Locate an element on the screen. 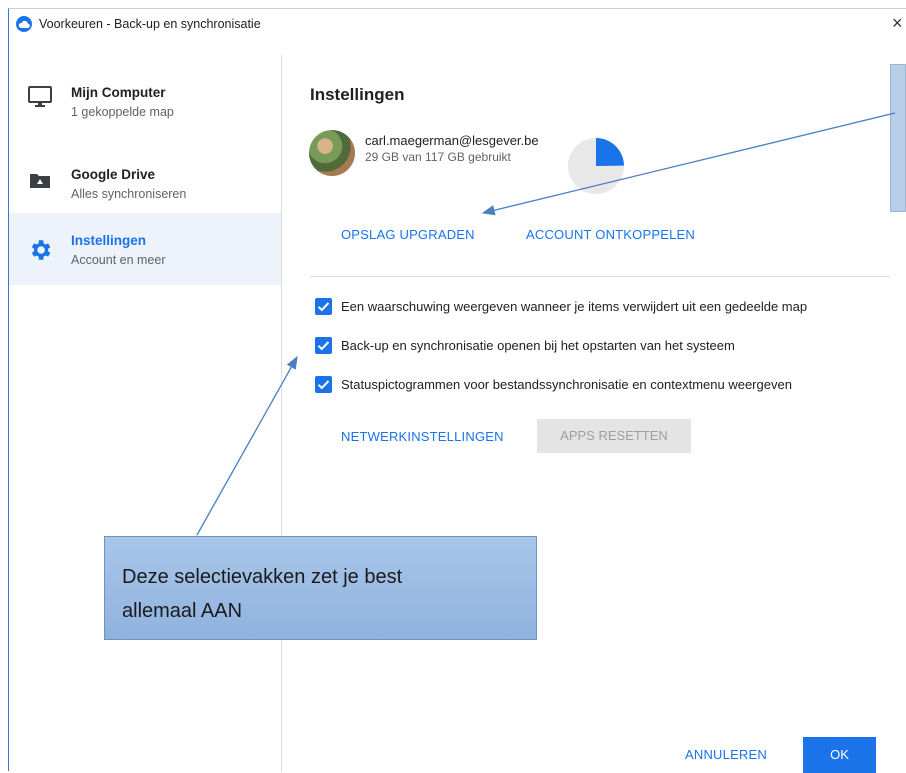  page-title: Instellingen is located at coordinates (357, 94).